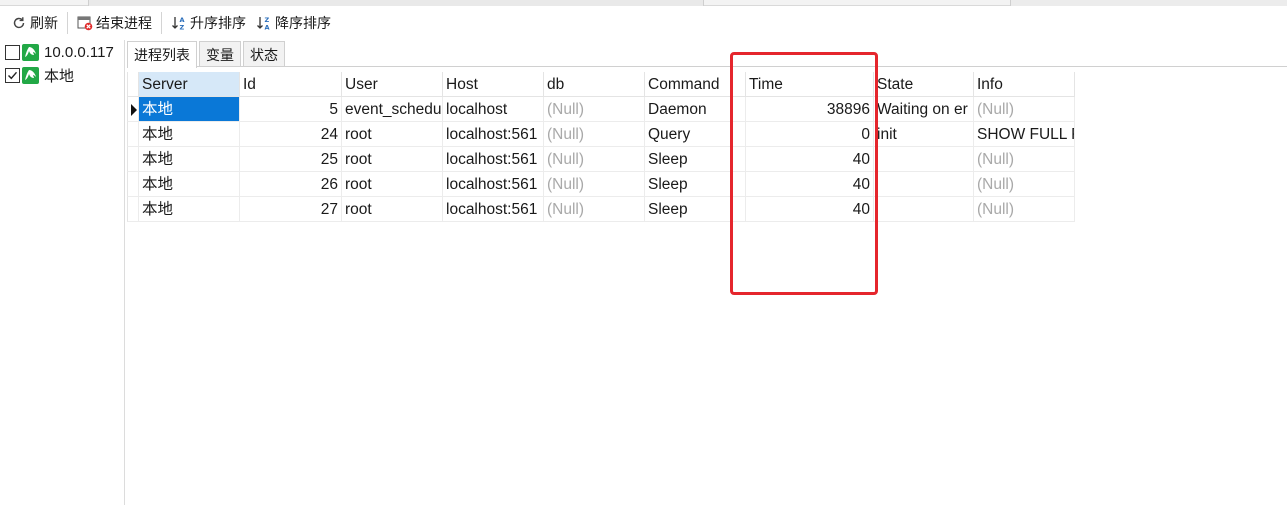 The height and width of the screenshot is (505, 1287). I want to click on column-header-info: Info, so click(1024, 84).